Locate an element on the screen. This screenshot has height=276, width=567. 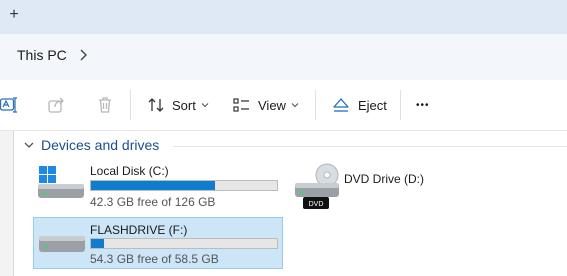
tab-strip: + is located at coordinates (283, 17).